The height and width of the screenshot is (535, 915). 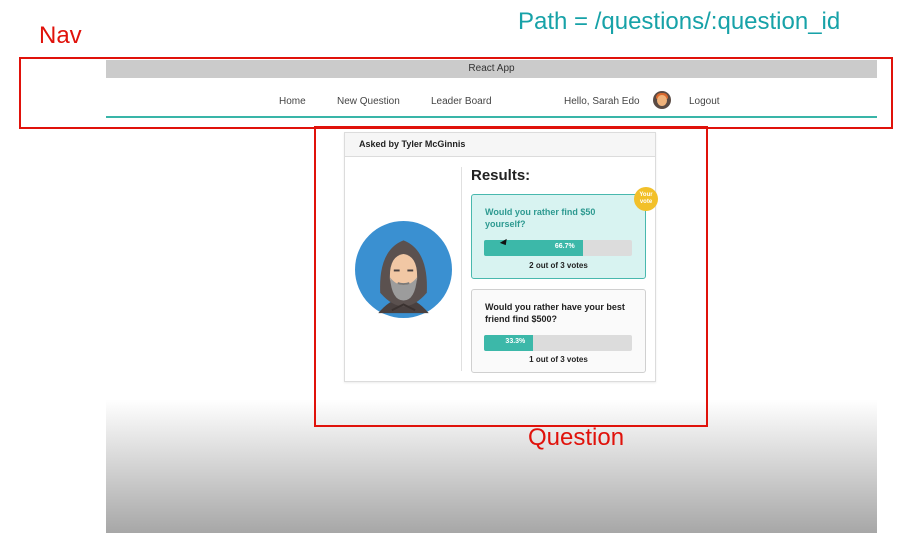 I want to click on nav-annotation-box, so click(x=456, y=93).